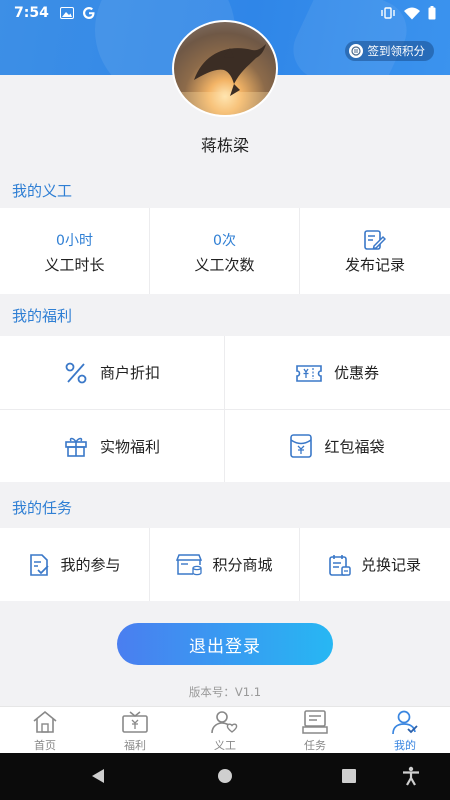 This screenshot has width=450, height=800. I want to click on welfare-icon, so click(135, 722).